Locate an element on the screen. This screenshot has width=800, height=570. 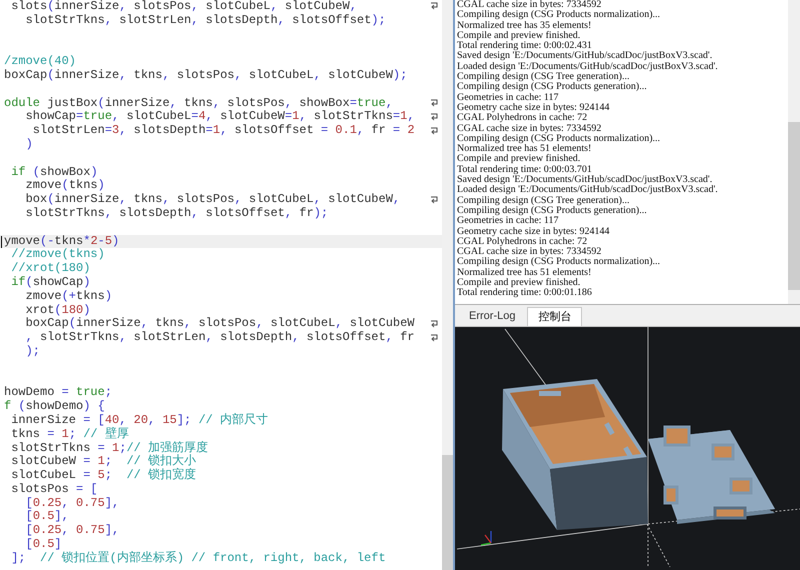
code-line: slotStrTkns = 1;// 加强筋厚度 is located at coordinates (109, 448).